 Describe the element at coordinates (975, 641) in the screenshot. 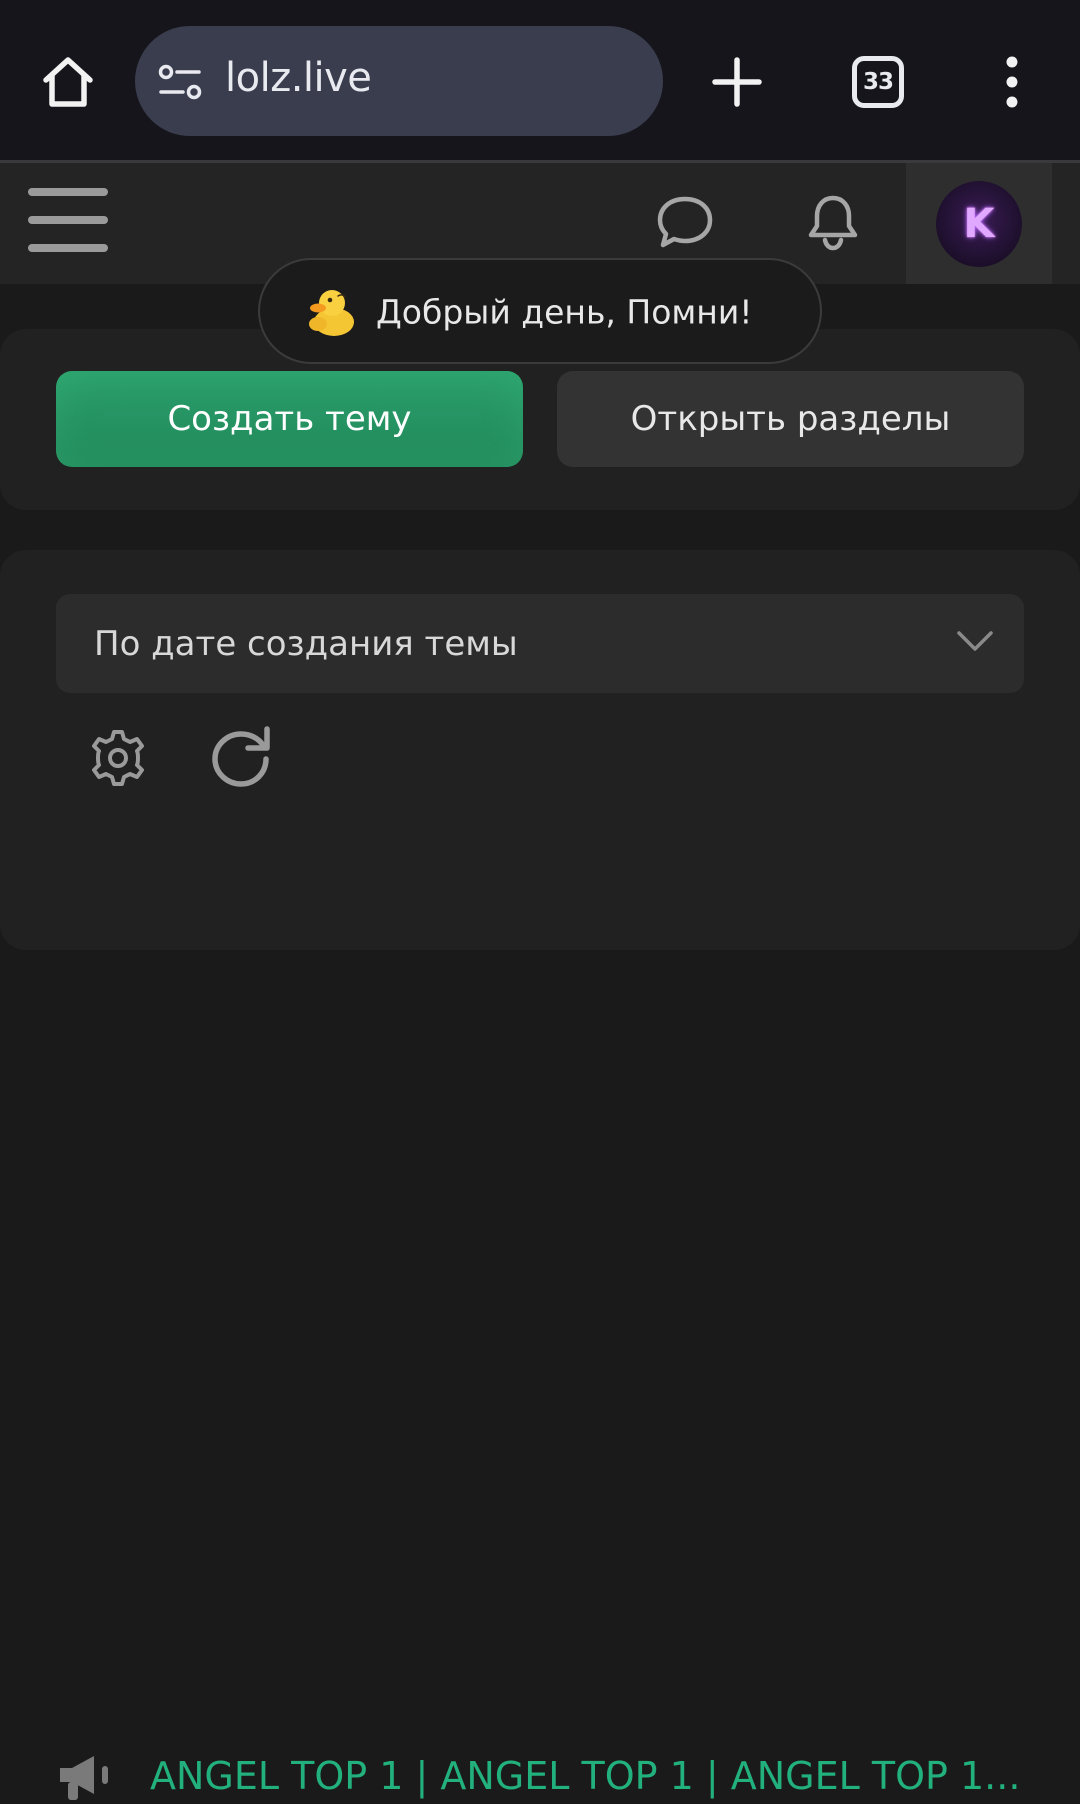

I see `chevron-down-icon` at that location.